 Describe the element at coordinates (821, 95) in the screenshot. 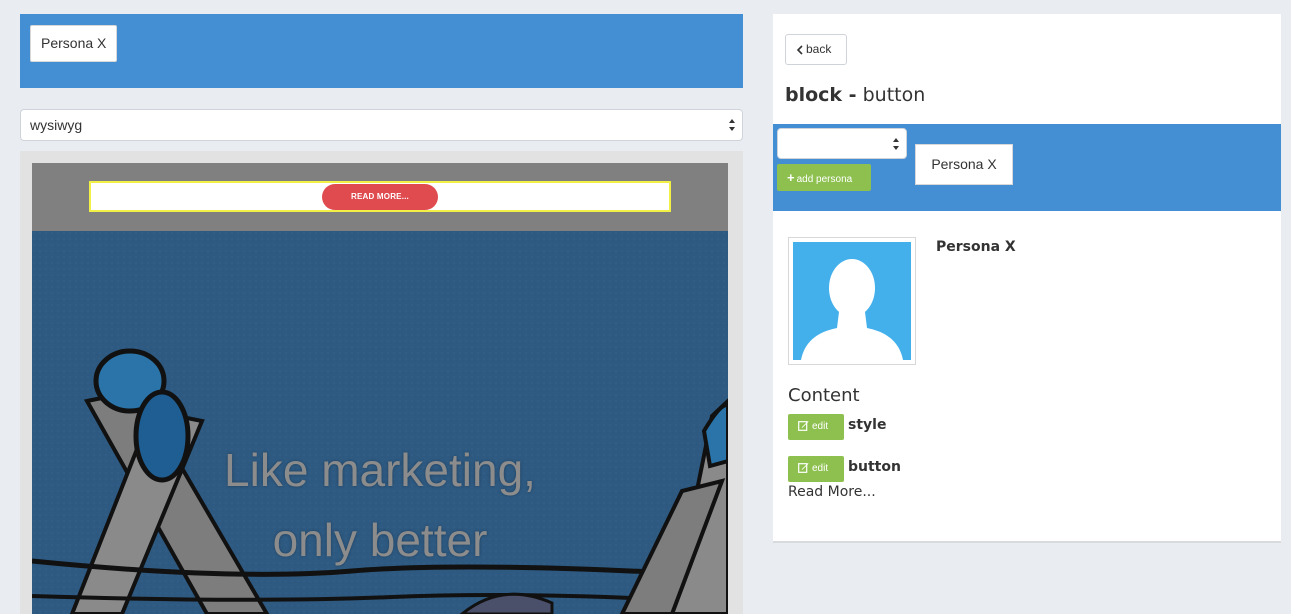

I see `block-title-prefix: block -` at that location.